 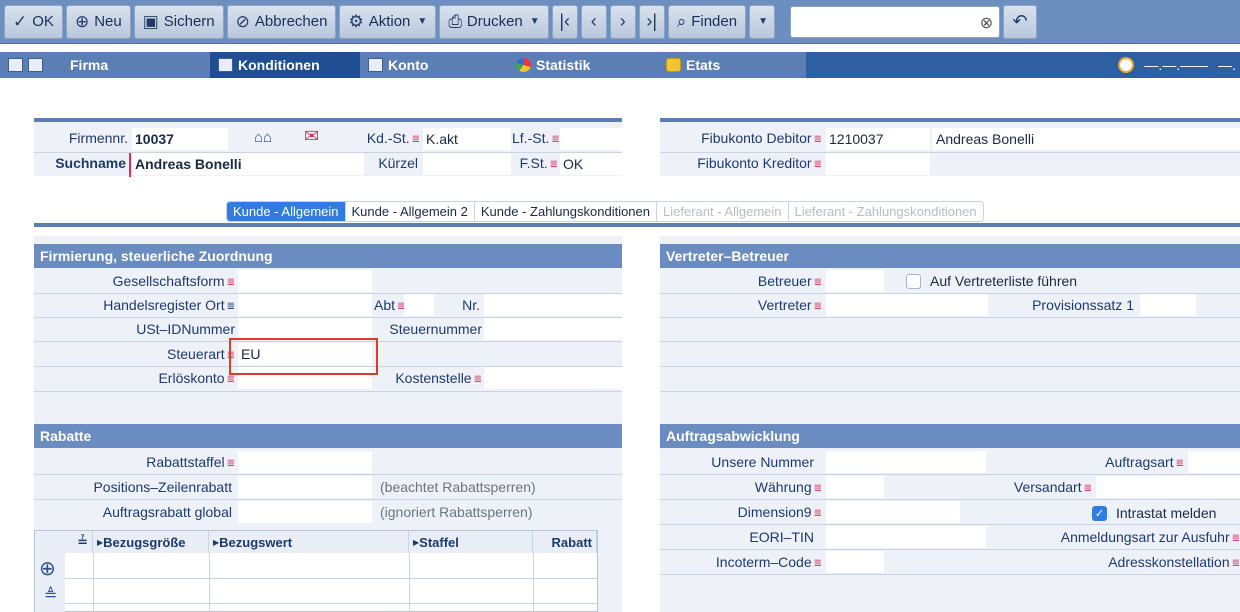 What do you see at coordinates (47, 568) in the screenshot?
I see `add-row-icon: ⊕` at bounding box center [47, 568].